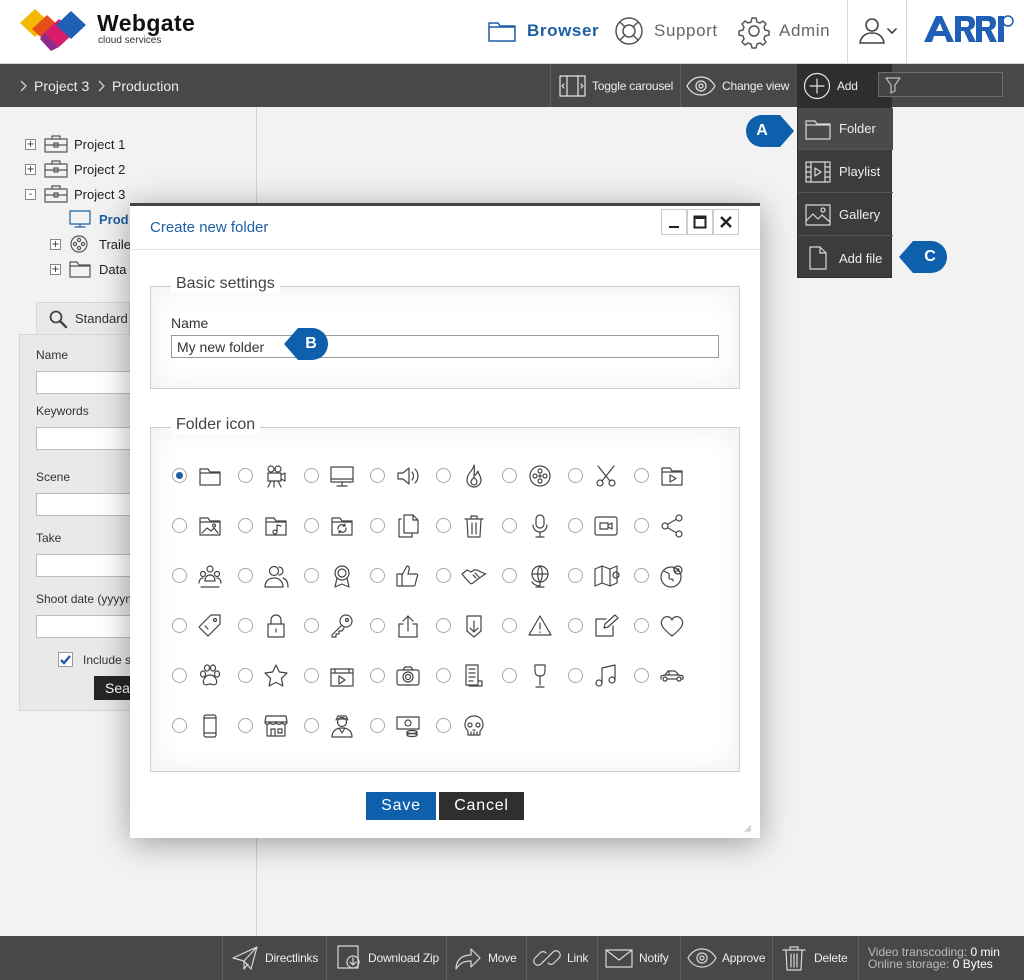  I want to click on icon-option-lock, so click(271, 626).